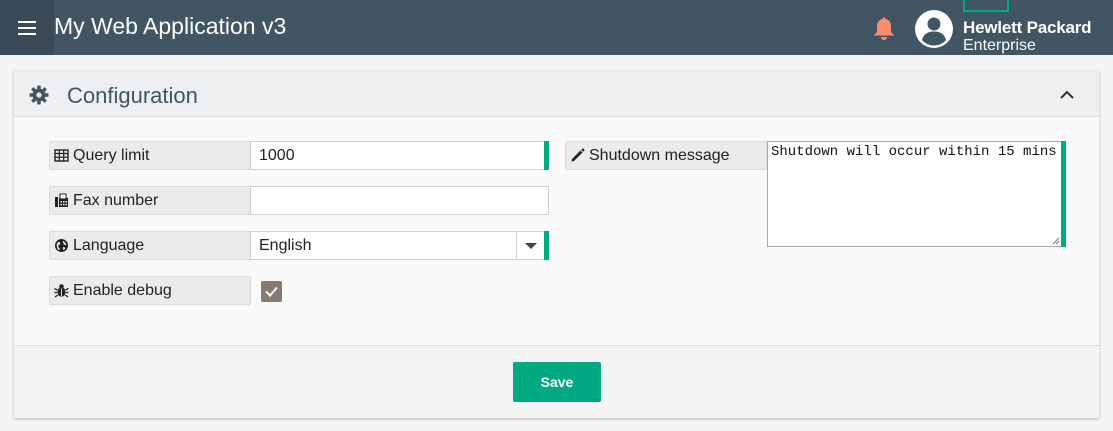 The height and width of the screenshot is (431, 1113). I want to click on language-select: English, so click(397, 245).